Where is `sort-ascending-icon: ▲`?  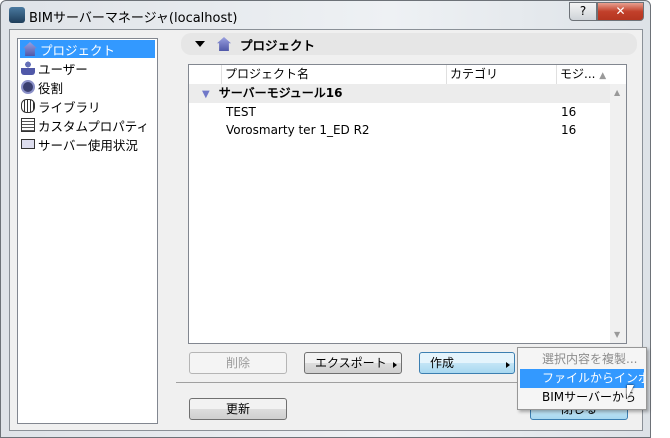 sort-ascending-icon: ▲ is located at coordinates (603, 76).